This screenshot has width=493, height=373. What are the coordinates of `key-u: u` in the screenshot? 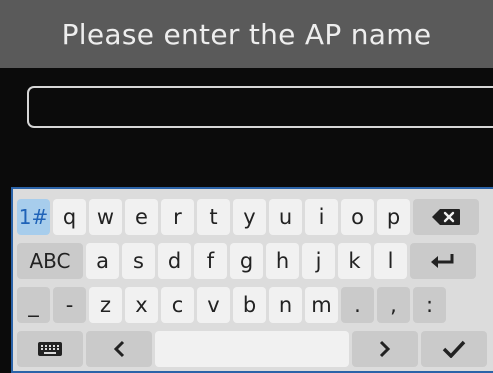 It's located at (285, 217).